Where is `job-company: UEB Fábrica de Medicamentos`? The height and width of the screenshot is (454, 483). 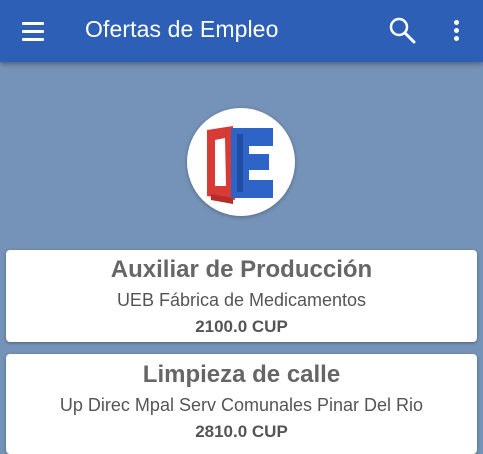 job-company: UEB Fábrica de Medicamentos is located at coordinates (241, 300).